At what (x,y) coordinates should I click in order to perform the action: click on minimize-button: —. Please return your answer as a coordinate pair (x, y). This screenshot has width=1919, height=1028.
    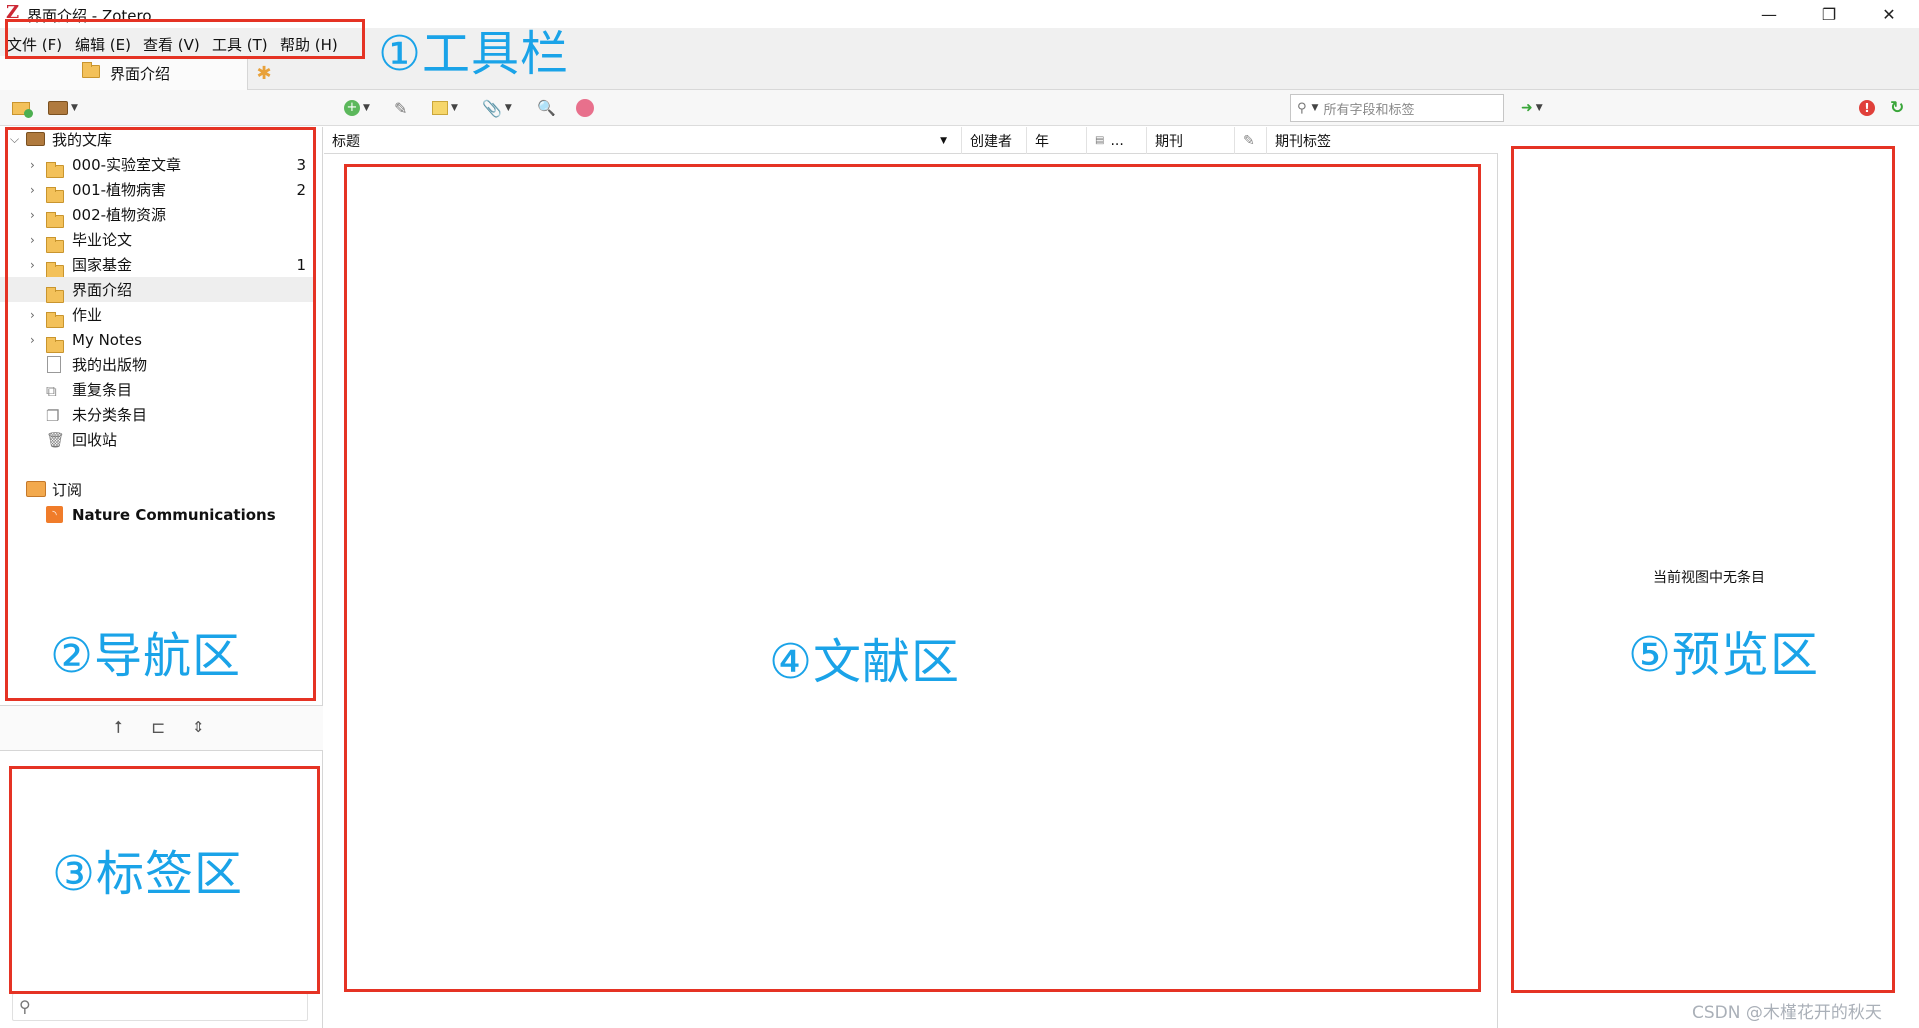
    Looking at the image, I should click on (1769, 14).